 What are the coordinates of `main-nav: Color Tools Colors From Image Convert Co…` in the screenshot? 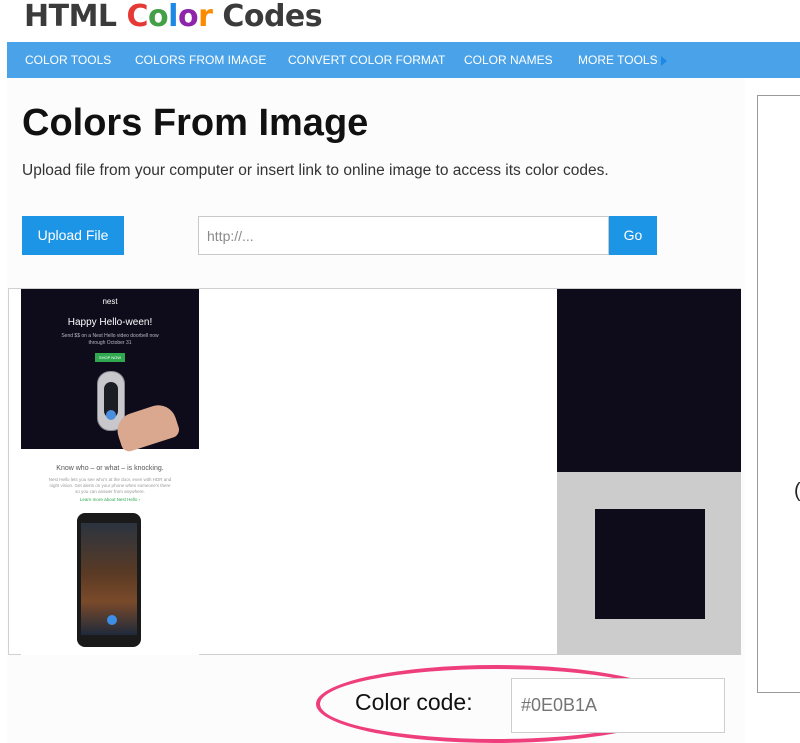 It's located at (403, 60).